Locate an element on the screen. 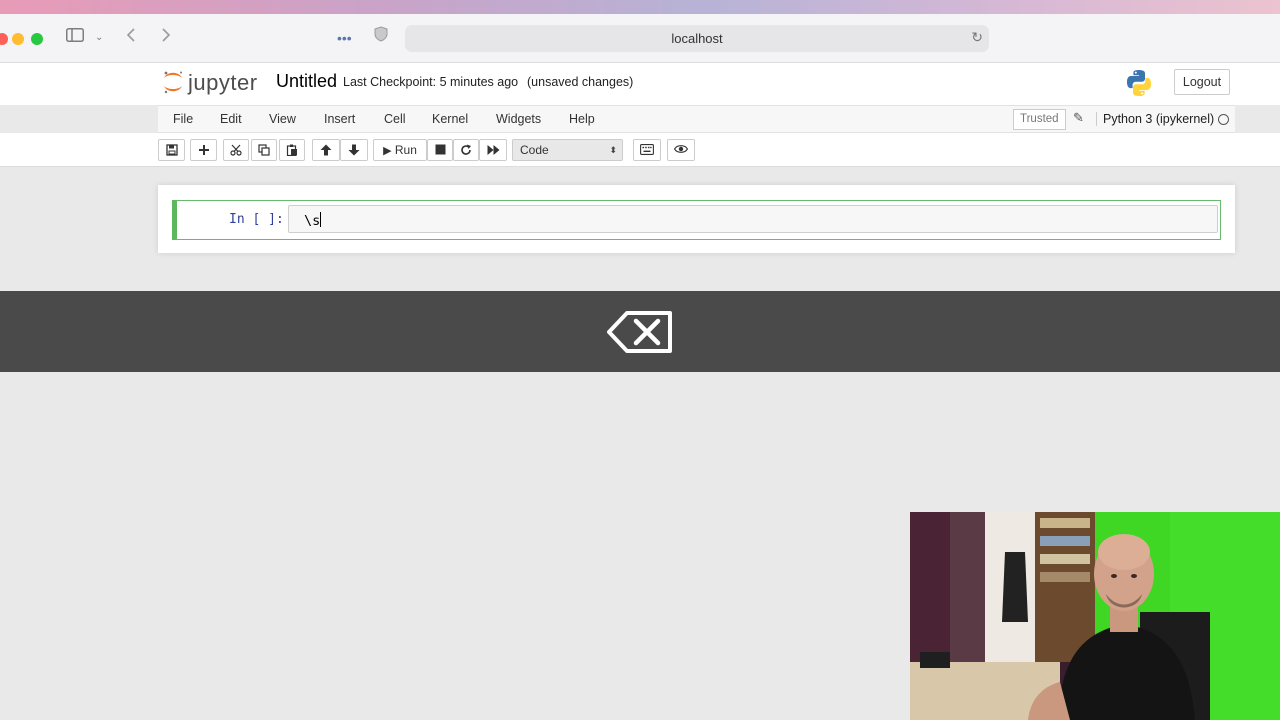 This screenshot has width=1280, height=720. forward-icon is located at coordinates (166, 38).